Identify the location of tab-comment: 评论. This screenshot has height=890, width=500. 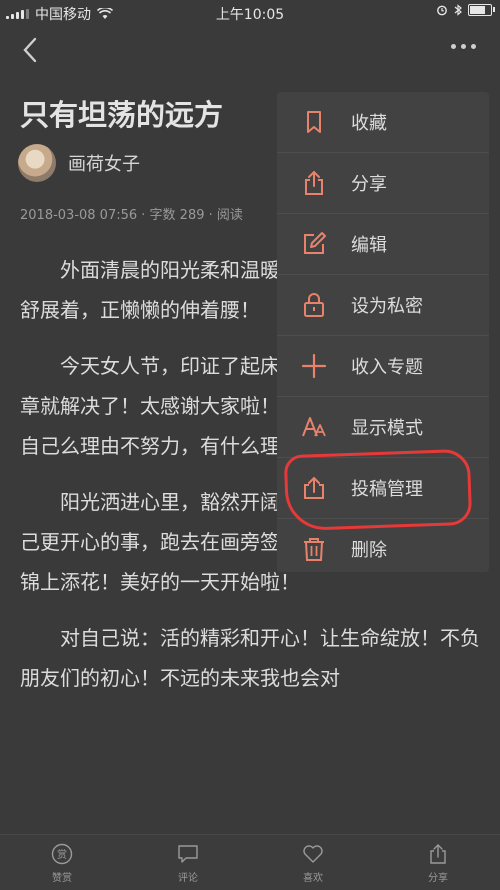
(188, 863).